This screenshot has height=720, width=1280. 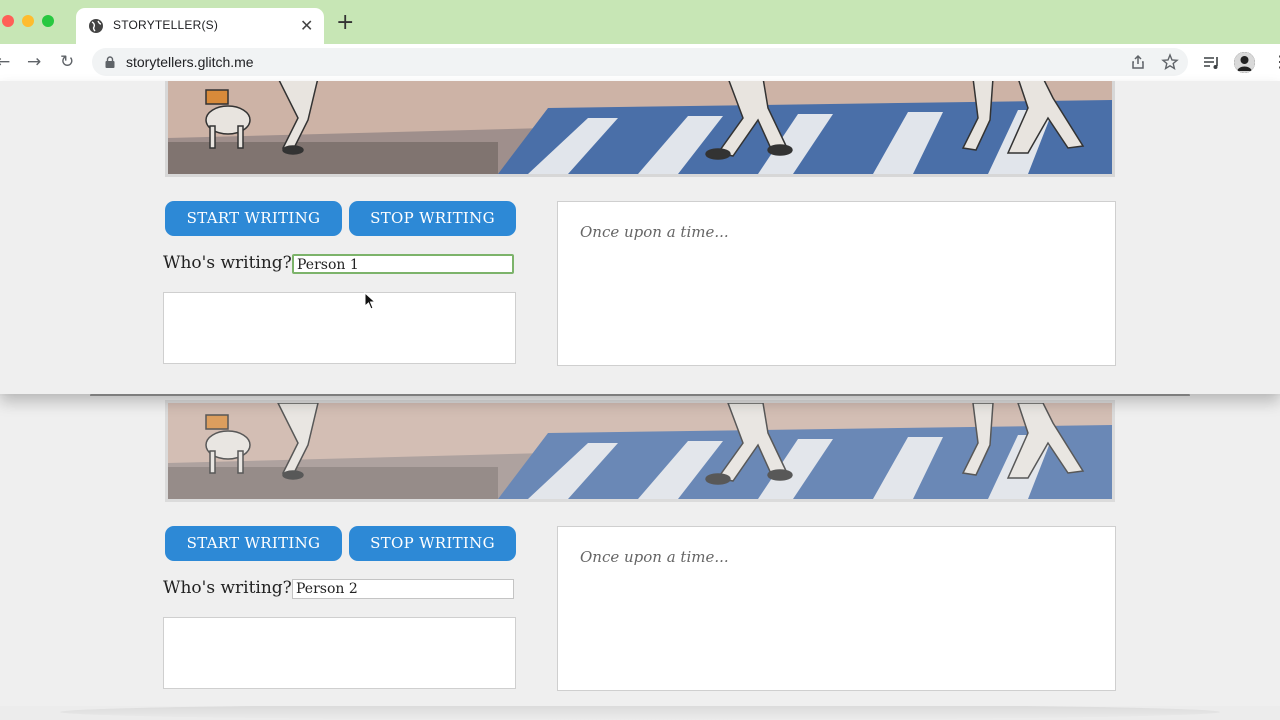 I want to click on forward-button: →, so click(x=34, y=62).